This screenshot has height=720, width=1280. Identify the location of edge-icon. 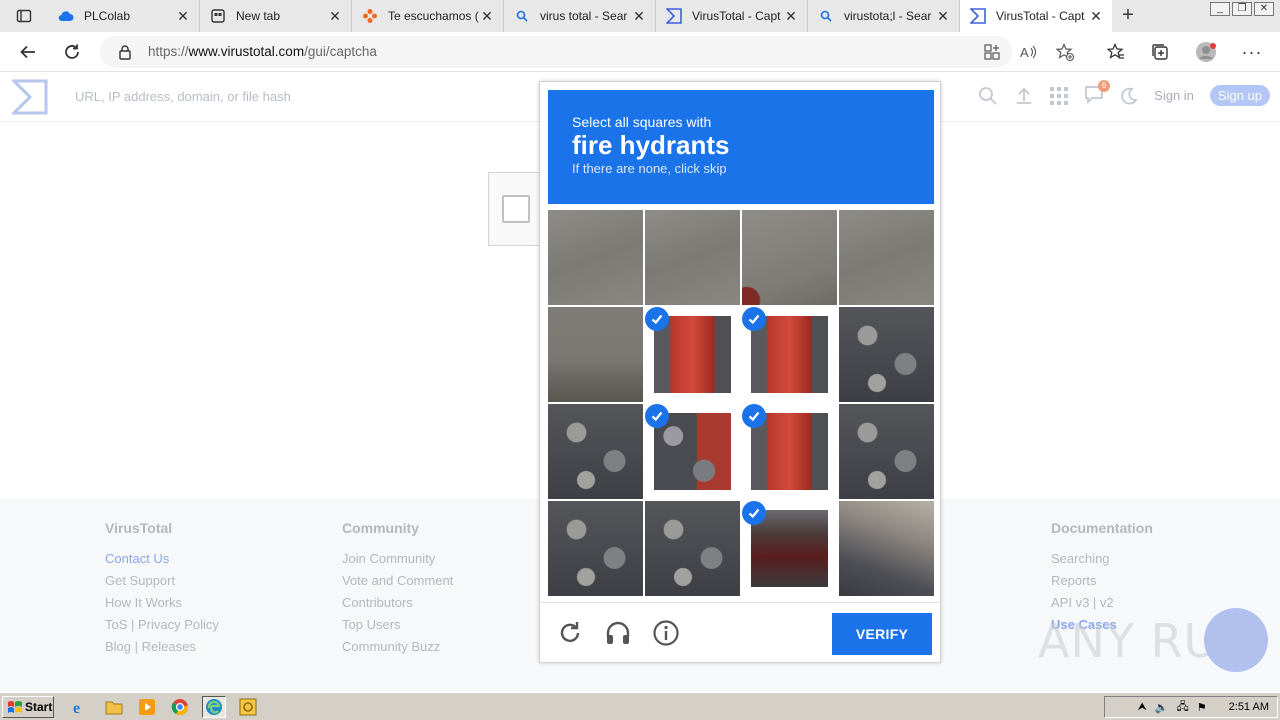
(214, 707).